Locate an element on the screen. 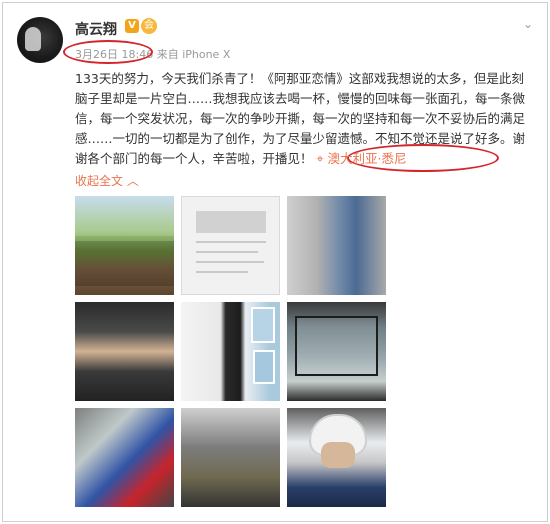 This screenshot has height=524, width=550. chevron-down-icon: ⌄ is located at coordinates (528, 24).